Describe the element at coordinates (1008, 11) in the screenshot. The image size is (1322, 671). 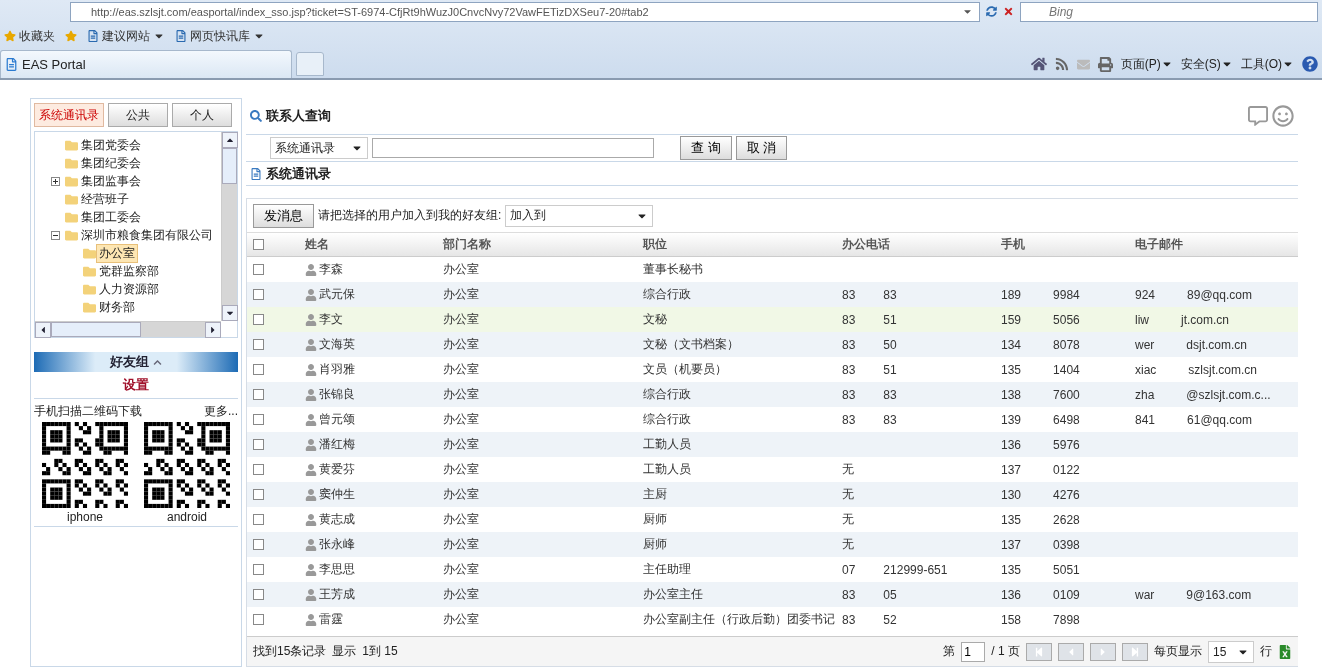
I see `close-icon` at that location.